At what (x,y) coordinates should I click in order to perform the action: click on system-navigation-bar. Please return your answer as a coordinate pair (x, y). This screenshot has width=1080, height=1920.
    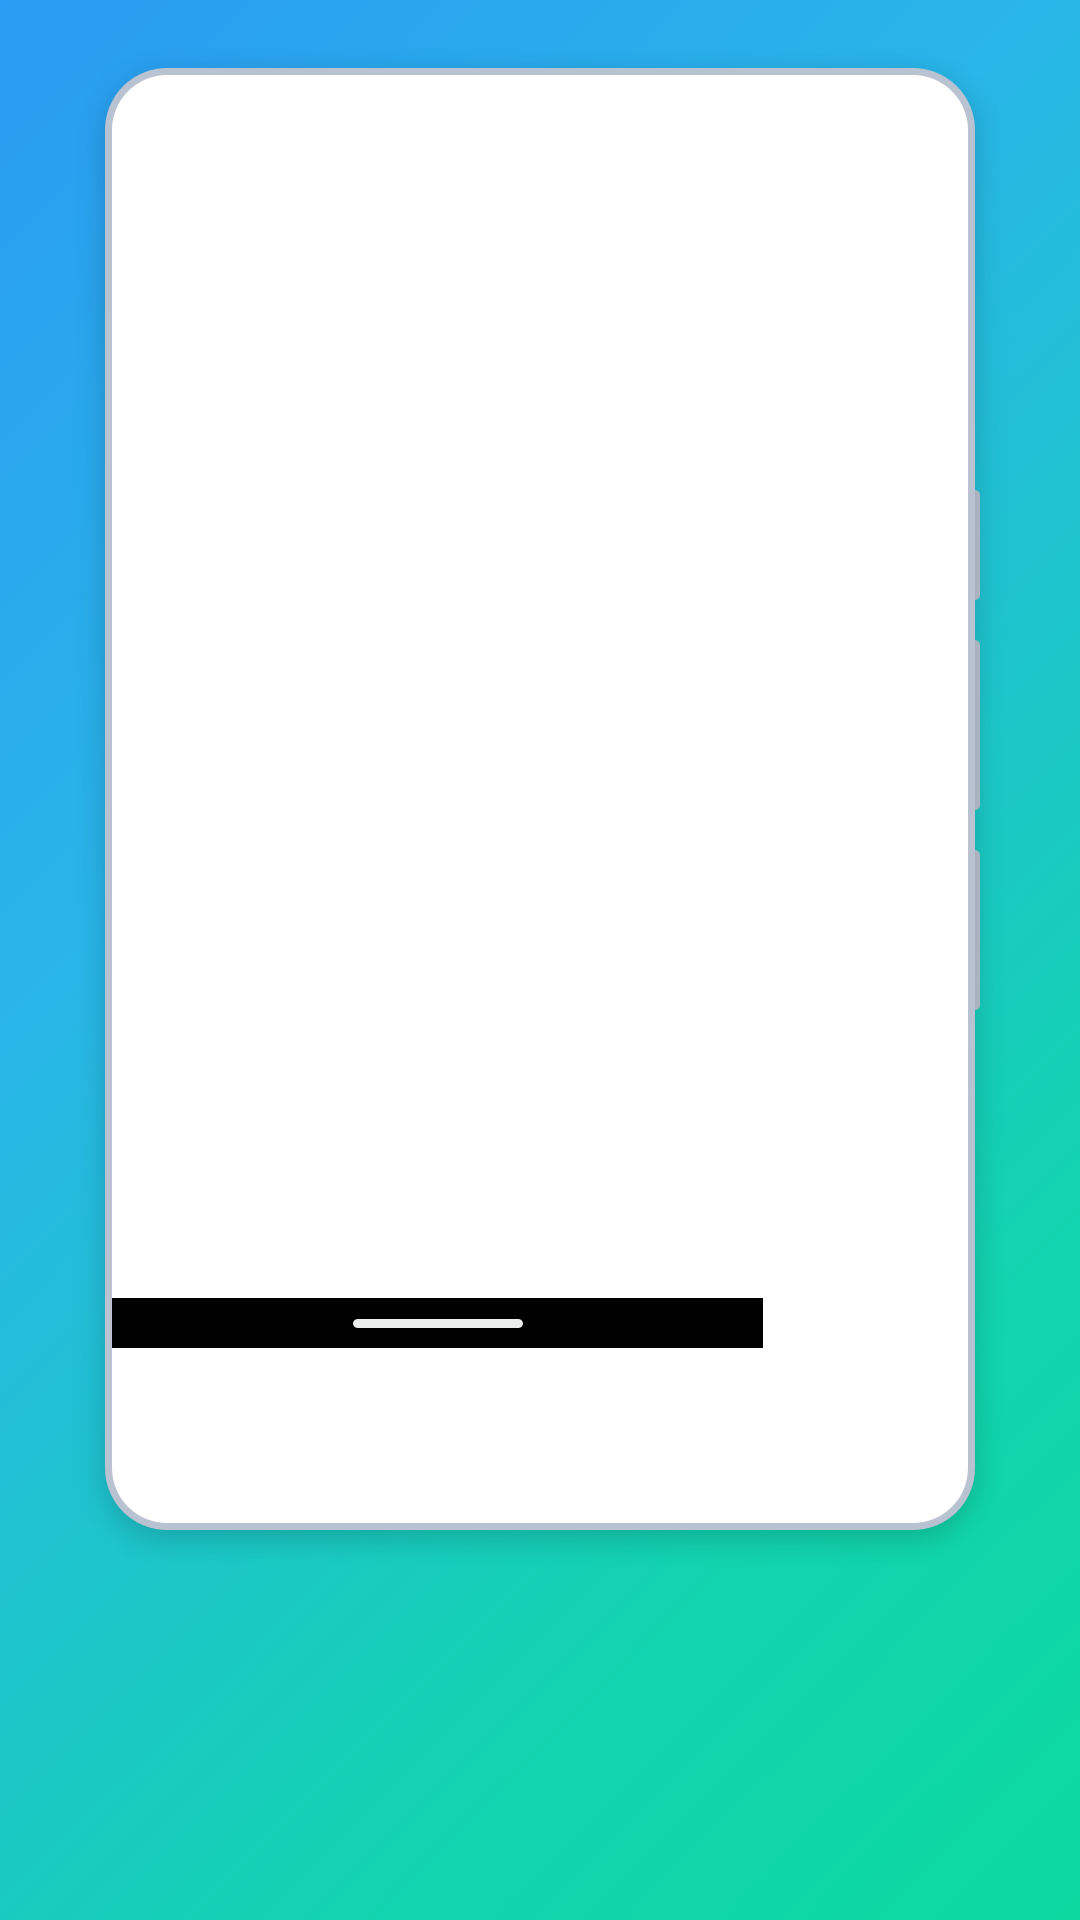
    Looking at the image, I should click on (437, 1323).